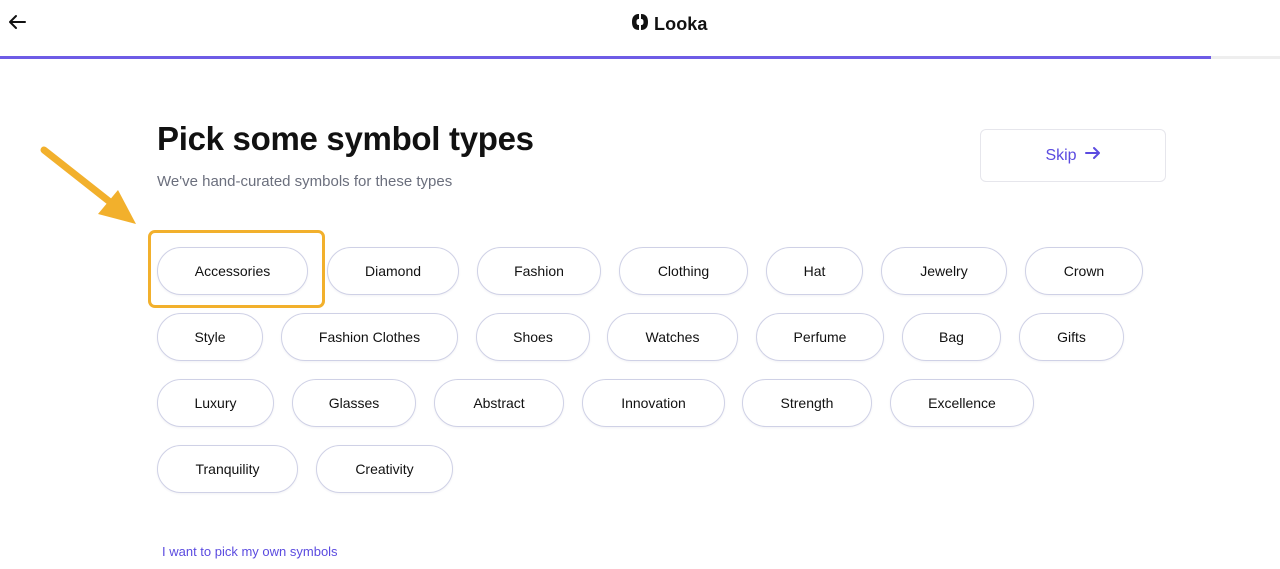 This screenshot has width=1280, height=569. What do you see at coordinates (814, 271) in the screenshot?
I see `chip-hat: Hat` at bounding box center [814, 271].